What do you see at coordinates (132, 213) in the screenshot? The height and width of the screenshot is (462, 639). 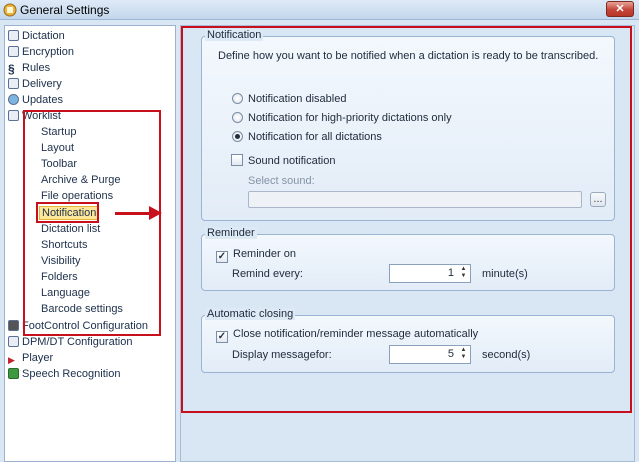 I see `annotation-arrow-shaft` at bounding box center [132, 213].